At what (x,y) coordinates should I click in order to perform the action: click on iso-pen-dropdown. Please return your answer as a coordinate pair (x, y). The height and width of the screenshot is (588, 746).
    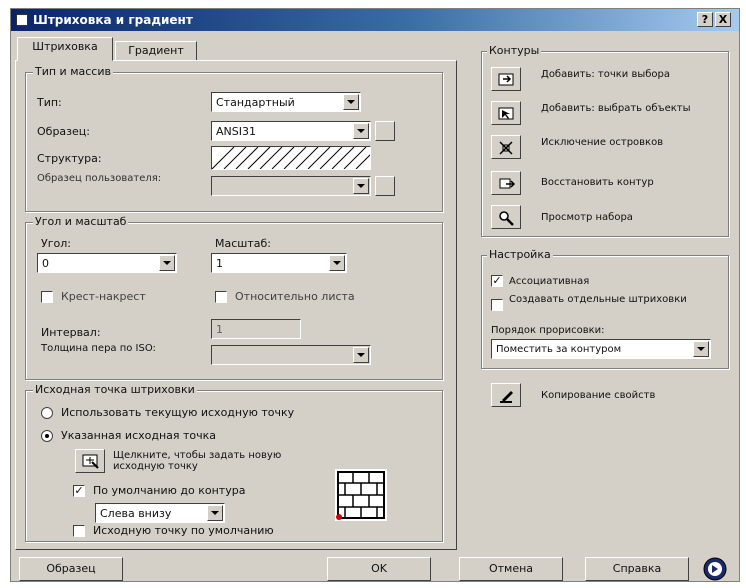
    Looking at the image, I should click on (291, 355).